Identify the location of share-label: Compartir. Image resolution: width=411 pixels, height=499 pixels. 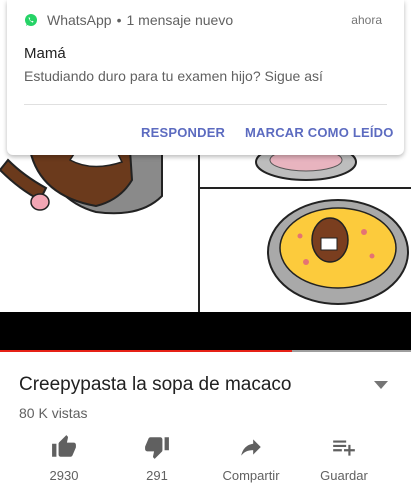
(251, 475).